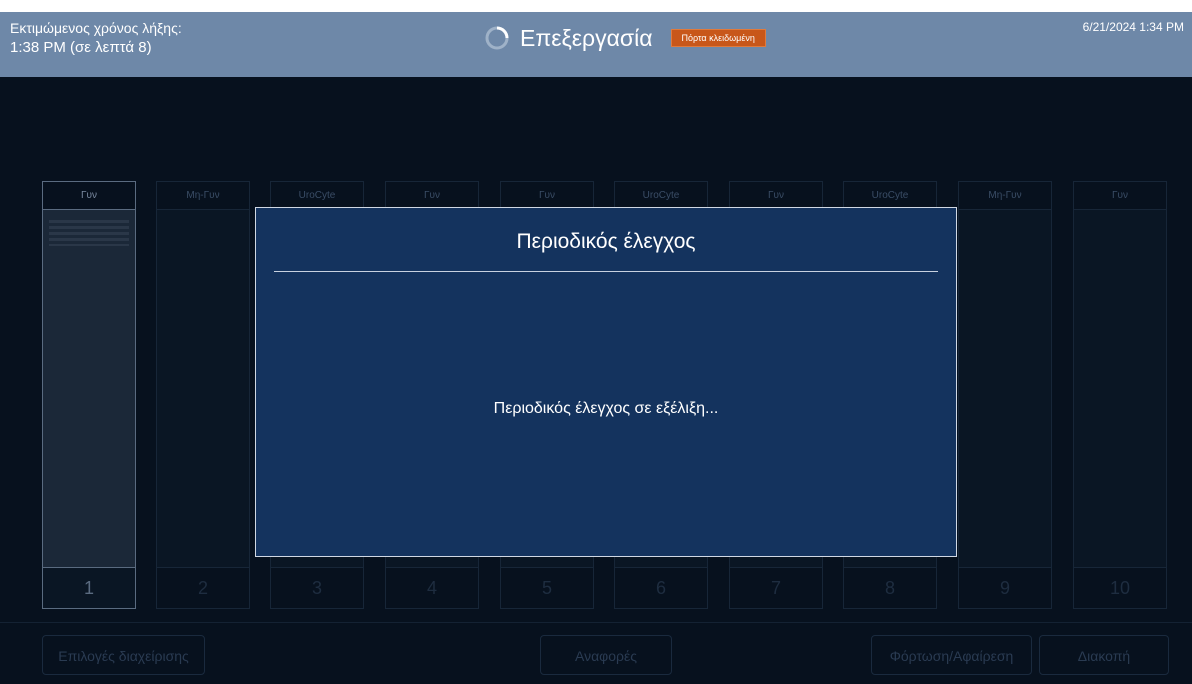 The image size is (1192, 684). Describe the element at coordinates (596, 6) in the screenshot. I see `top-strip` at that location.